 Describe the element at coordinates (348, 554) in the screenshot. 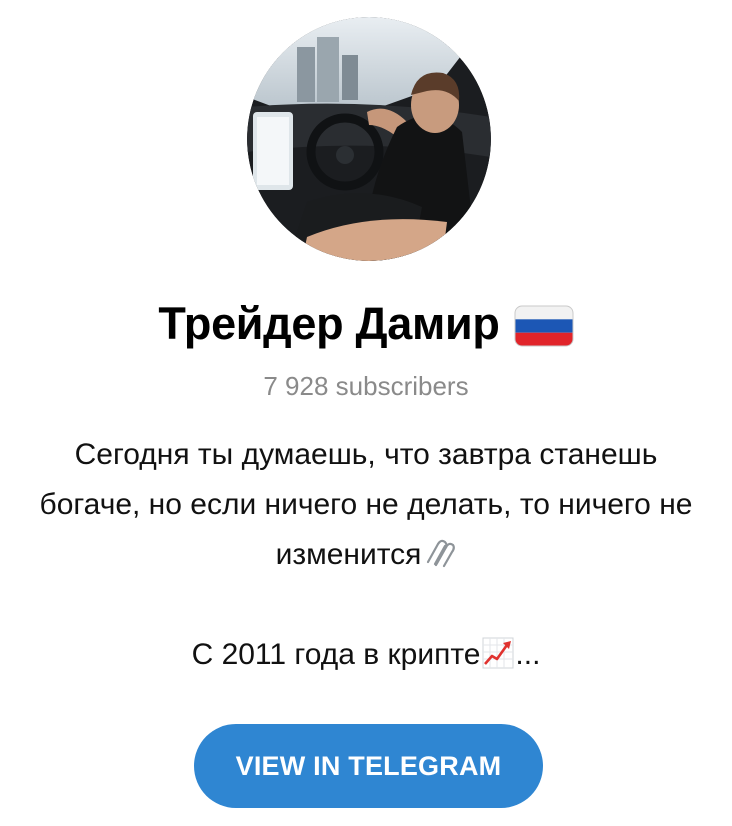

I see `description-text: изменится` at that location.